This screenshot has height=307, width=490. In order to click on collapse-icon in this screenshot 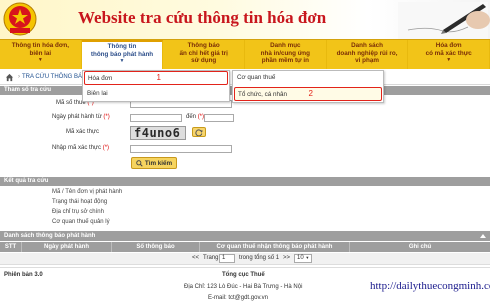, I will do `click(483, 236)`.